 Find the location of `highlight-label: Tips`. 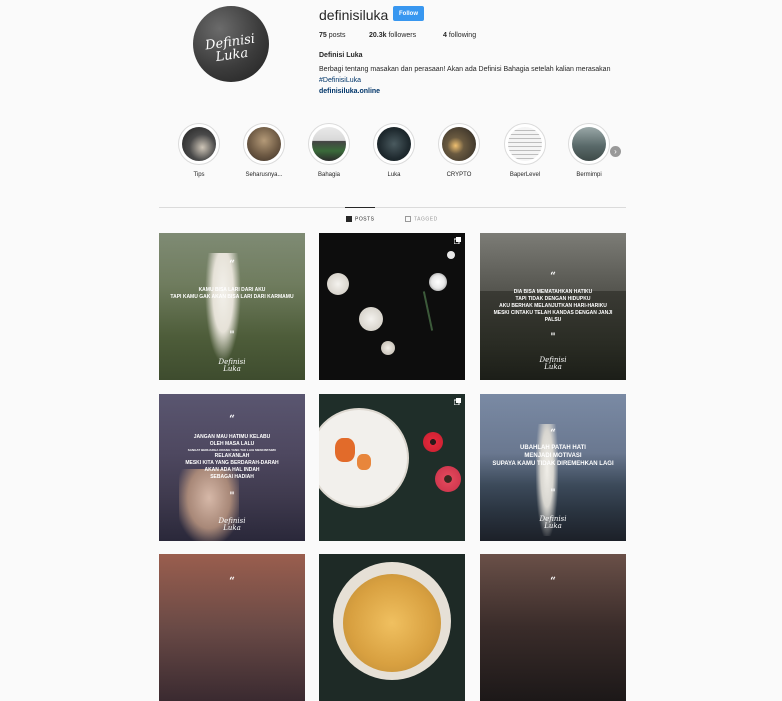

highlight-label: Tips is located at coordinates (199, 175).